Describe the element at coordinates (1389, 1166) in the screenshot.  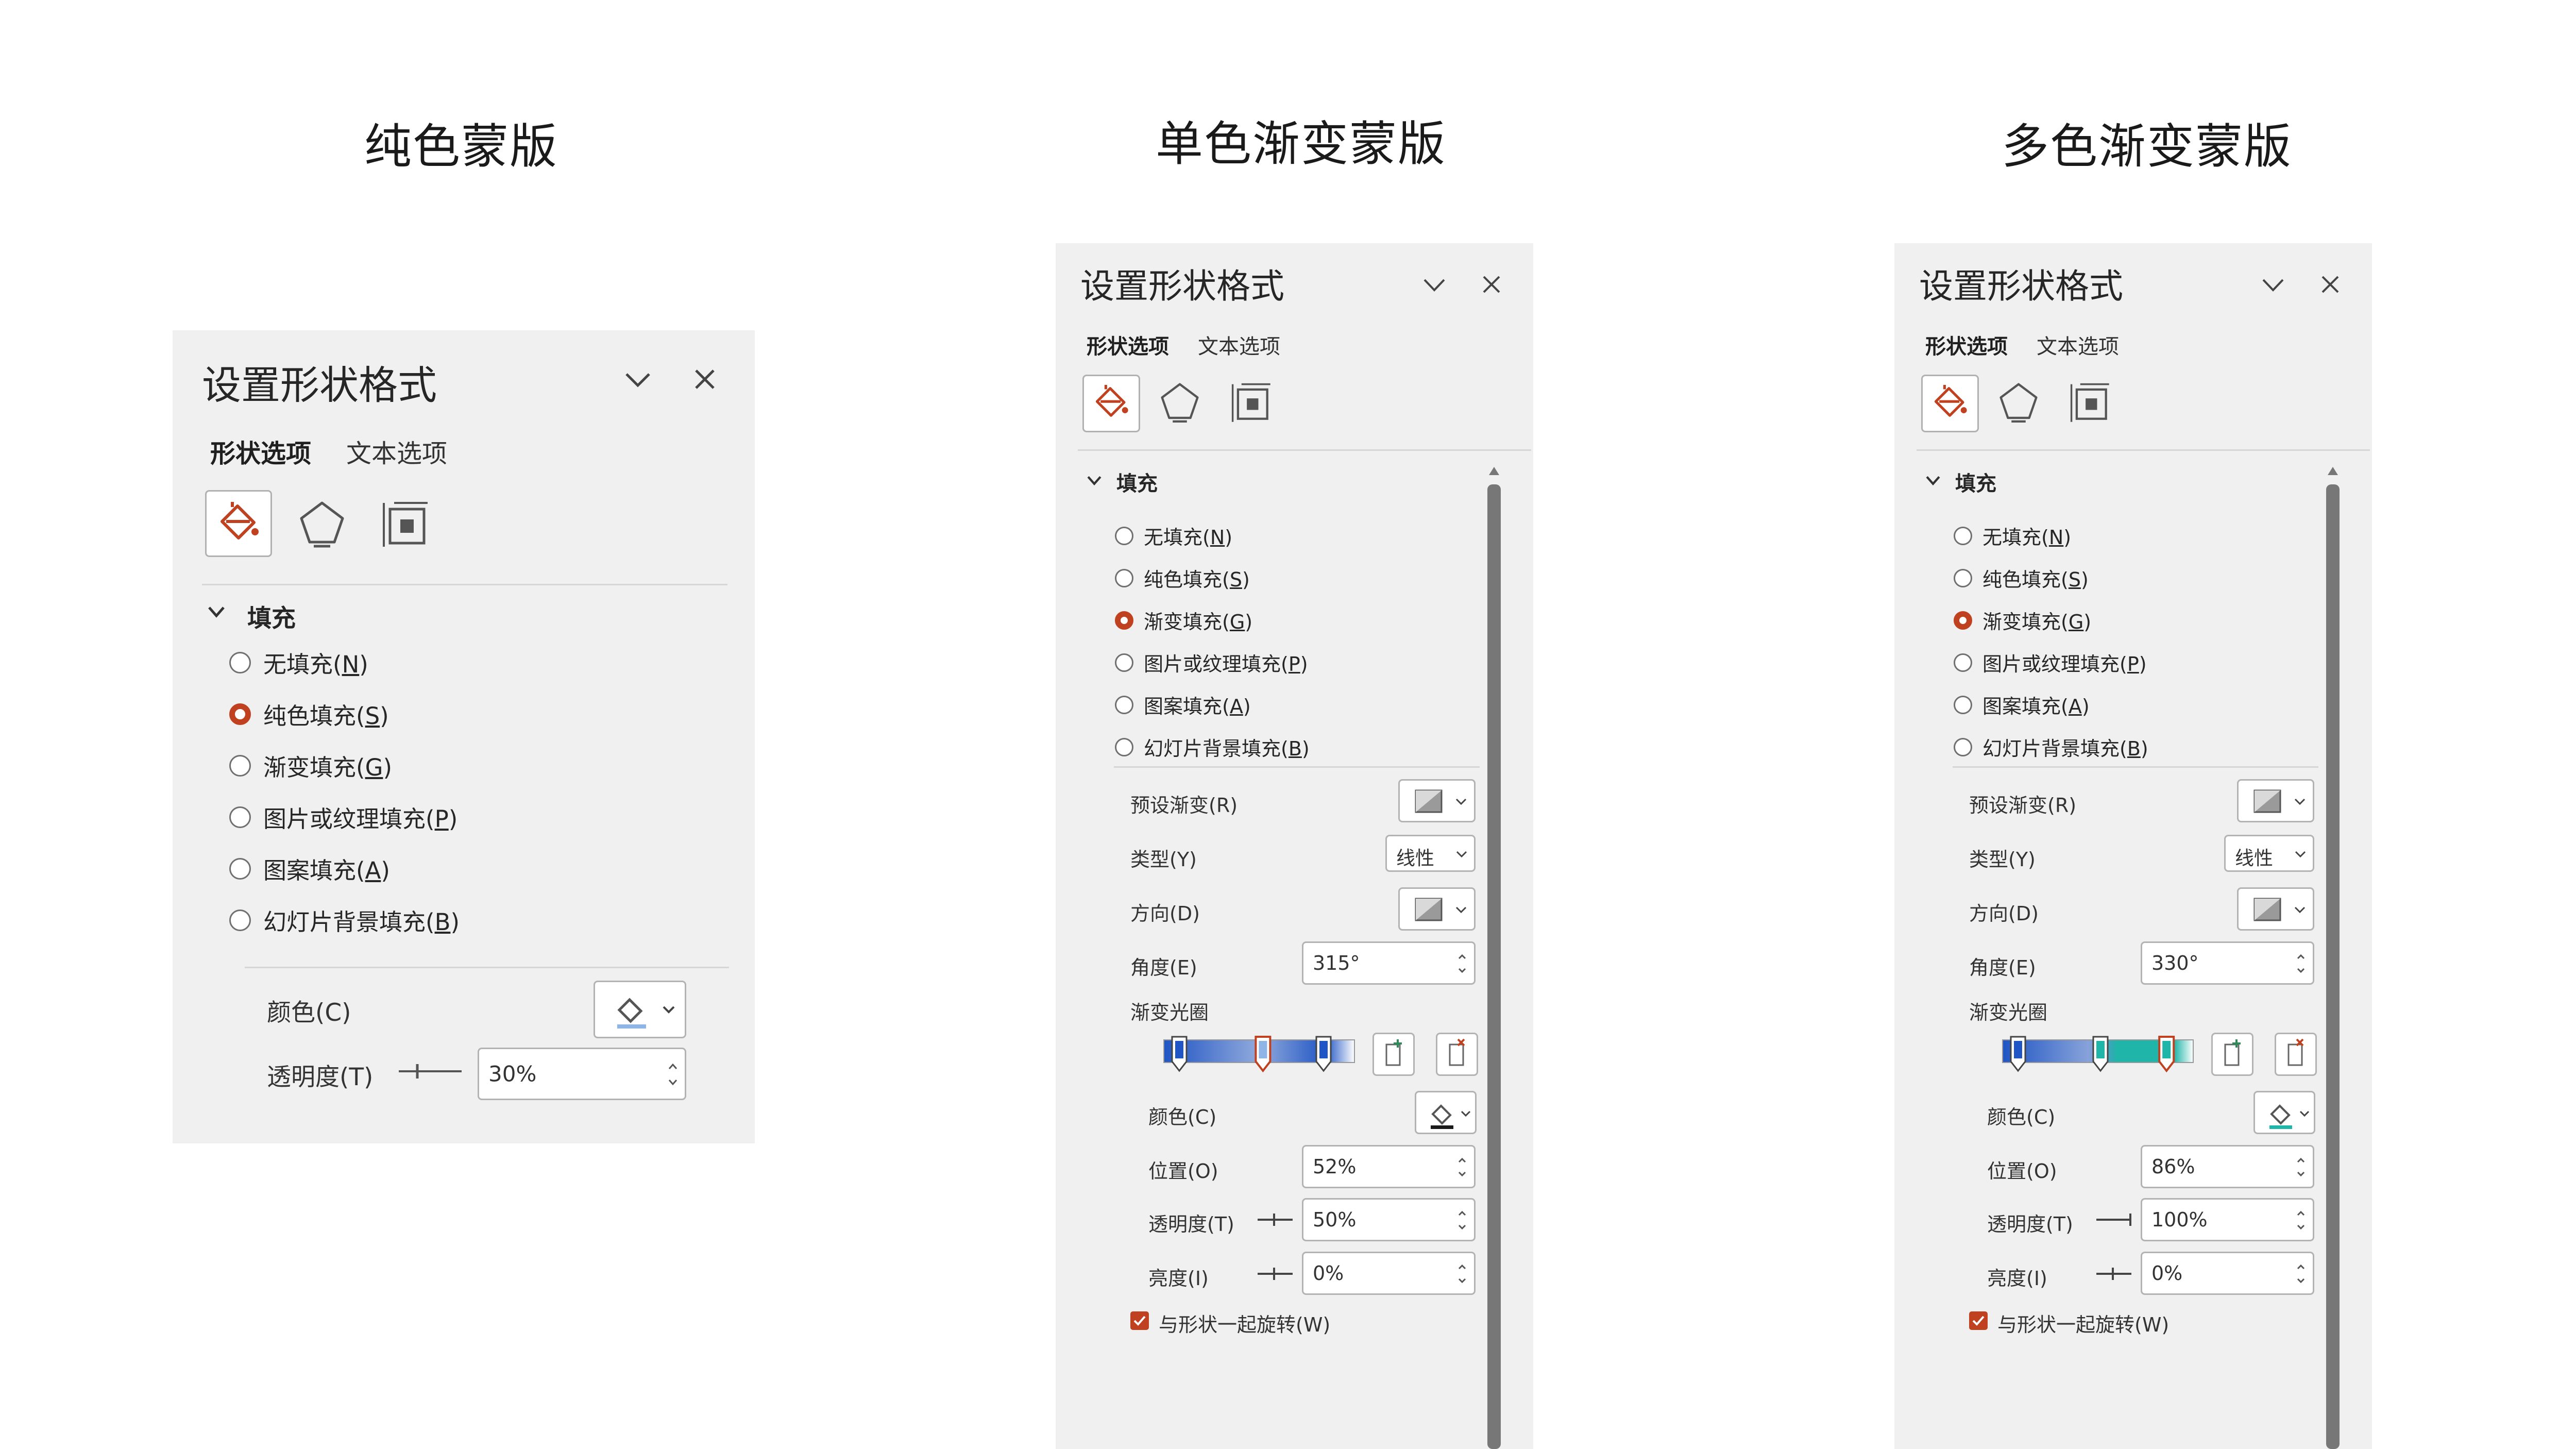
I see `position-input: 52%` at that location.